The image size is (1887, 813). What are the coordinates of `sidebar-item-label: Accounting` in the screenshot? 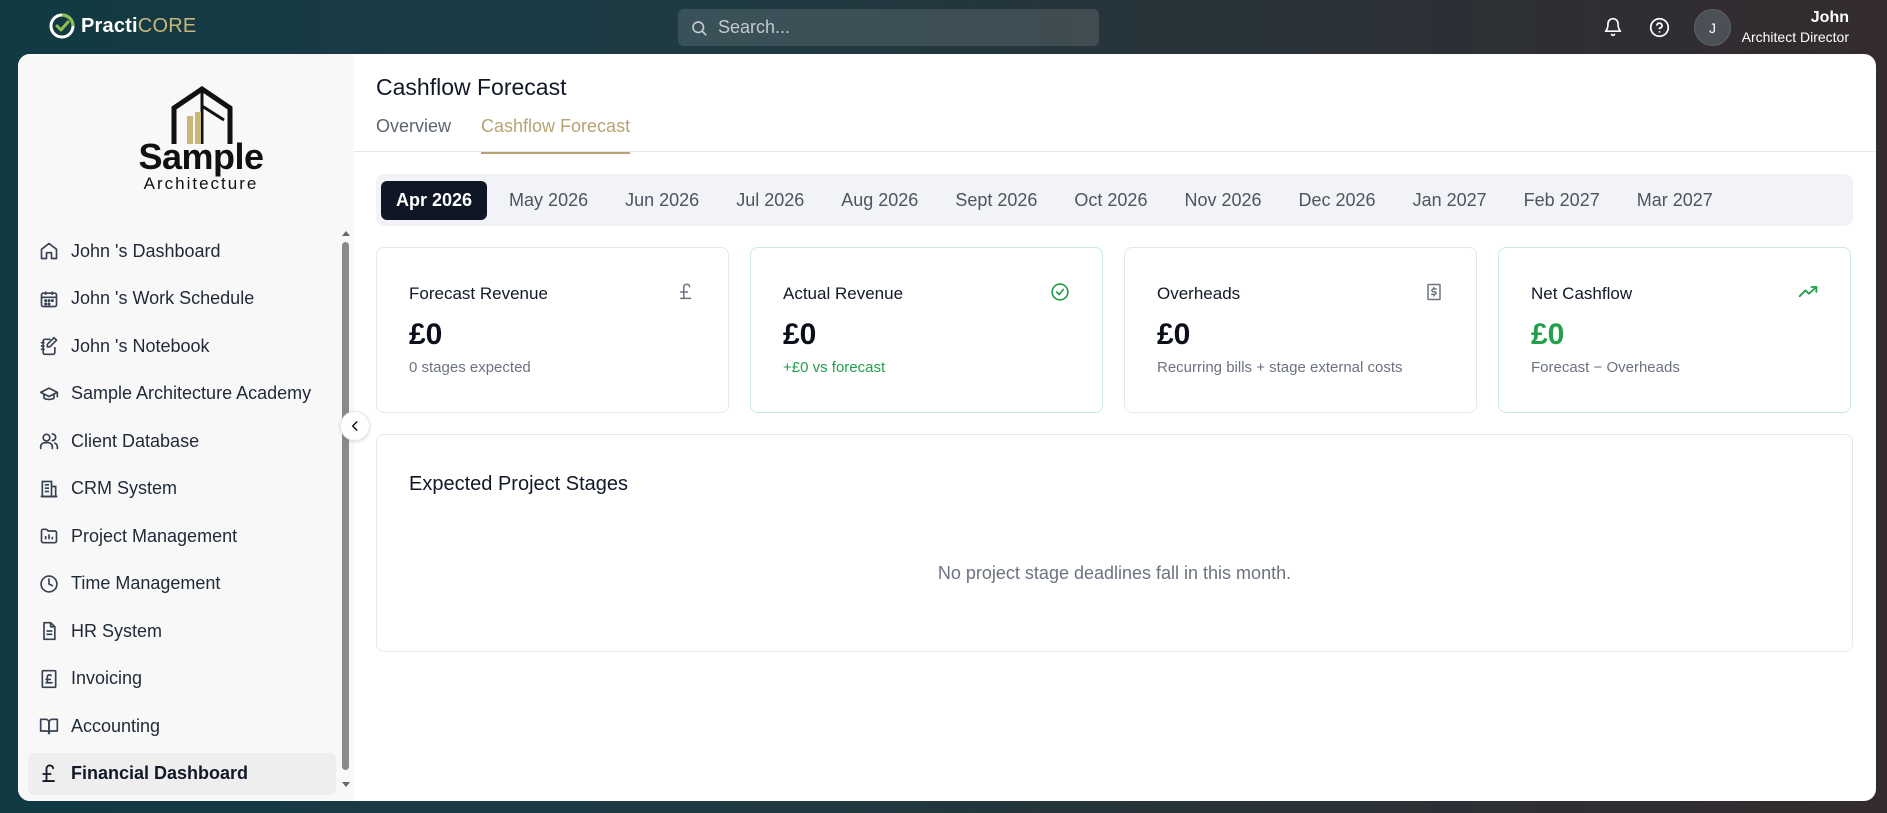 It's located at (116, 725).